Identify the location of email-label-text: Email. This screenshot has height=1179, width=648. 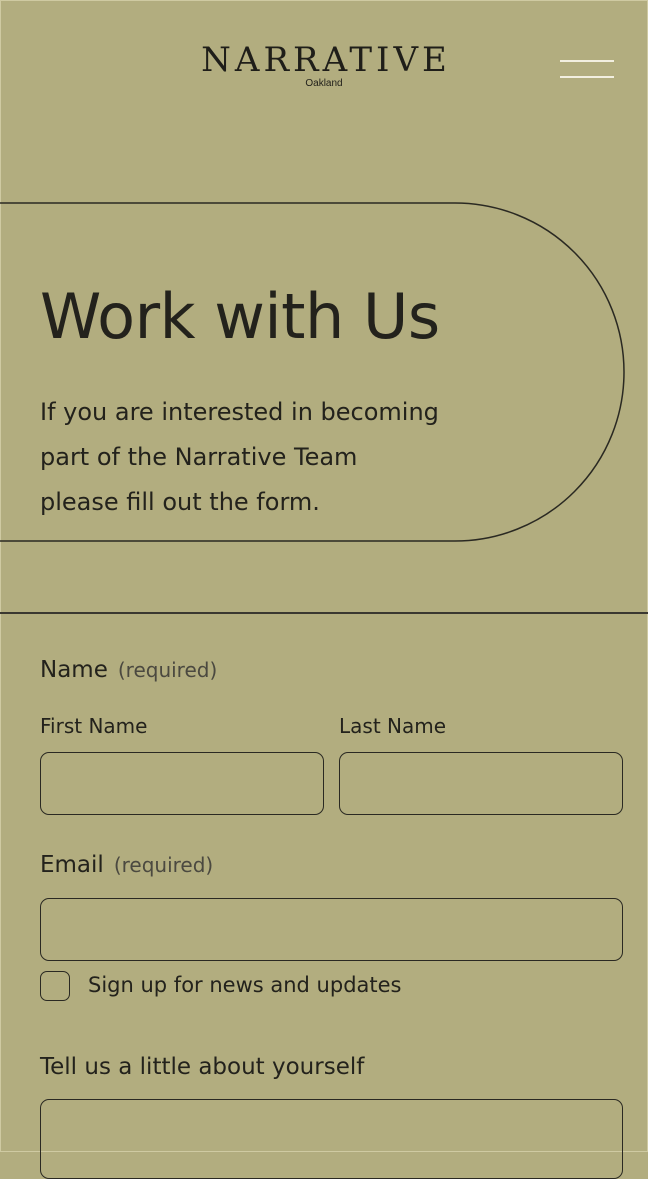
(72, 865).